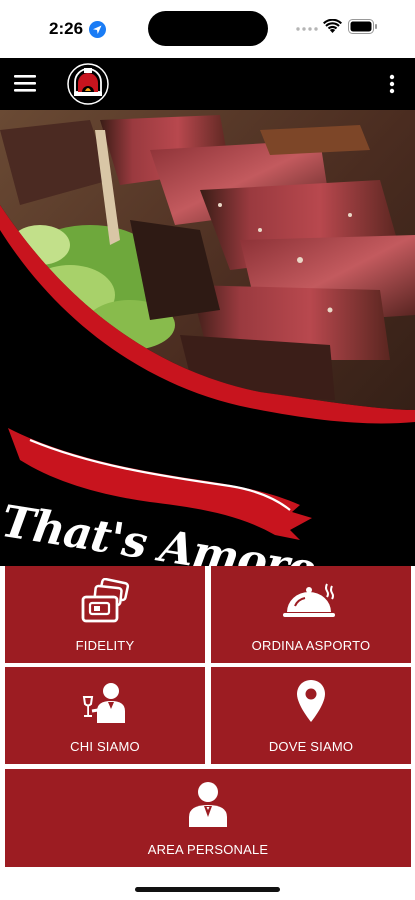  Describe the element at coordinates (207, 889) in the screenshot. I see `home-indicator` at that location.